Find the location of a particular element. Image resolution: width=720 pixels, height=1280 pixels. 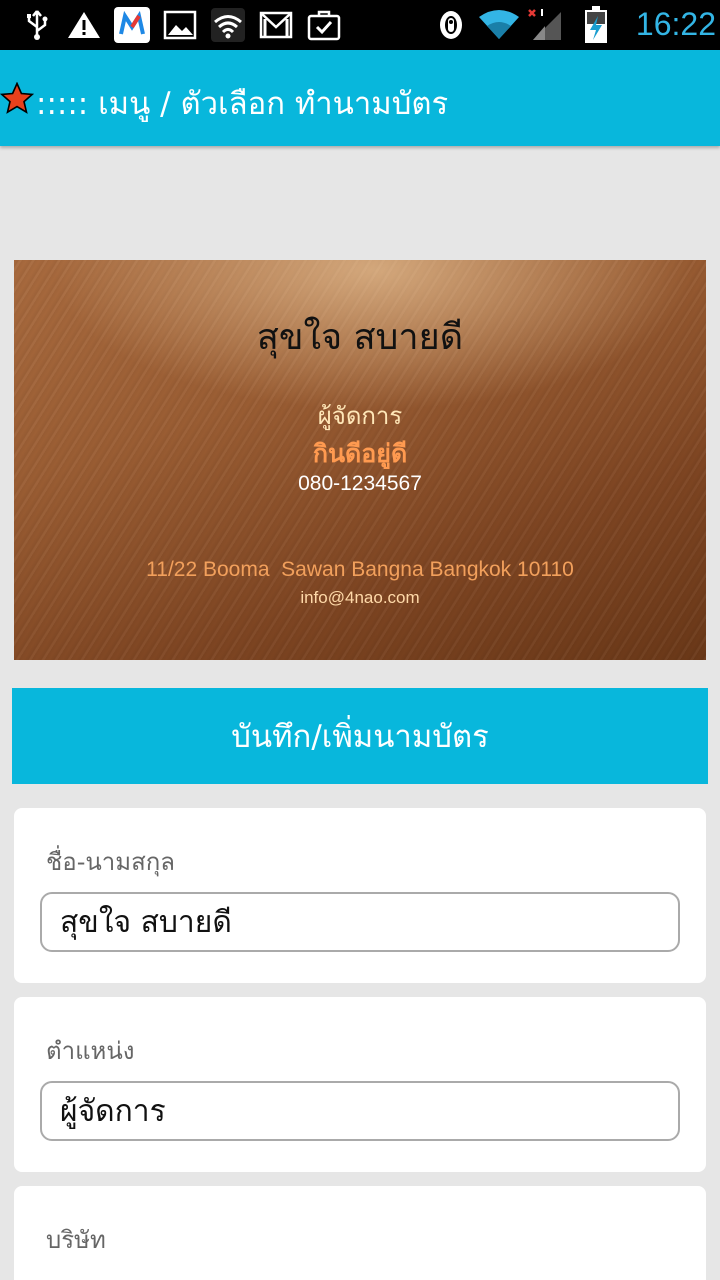

task-icon is located at coordinates (324, 25).